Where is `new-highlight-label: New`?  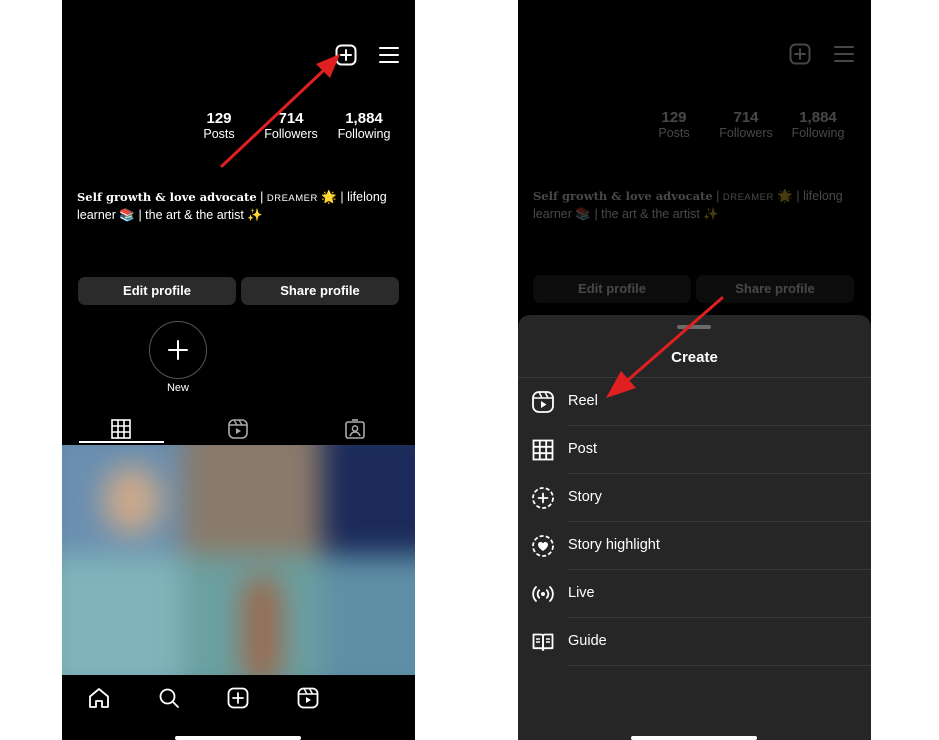 new-highlight-label: New is located at coordinates (177, 388).